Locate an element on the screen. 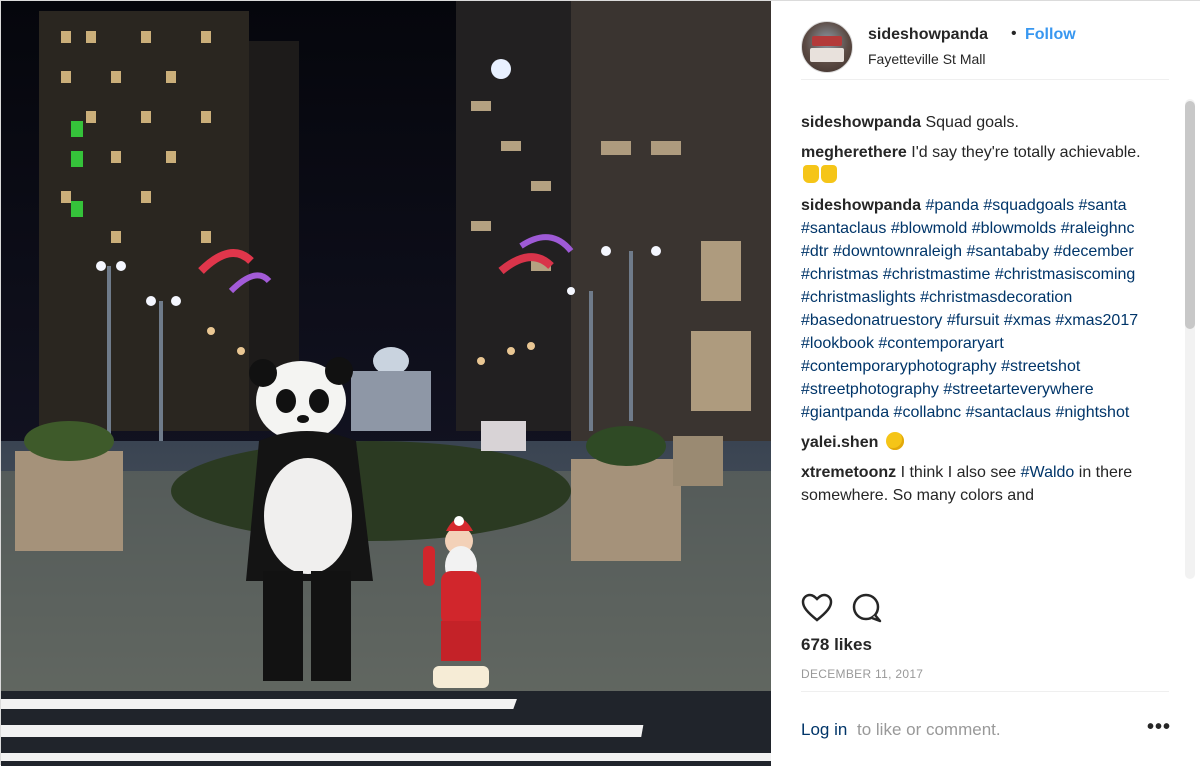 The image size is (1200, 767). hashtag-link: #blowmold is located at coordinates (929, 228).